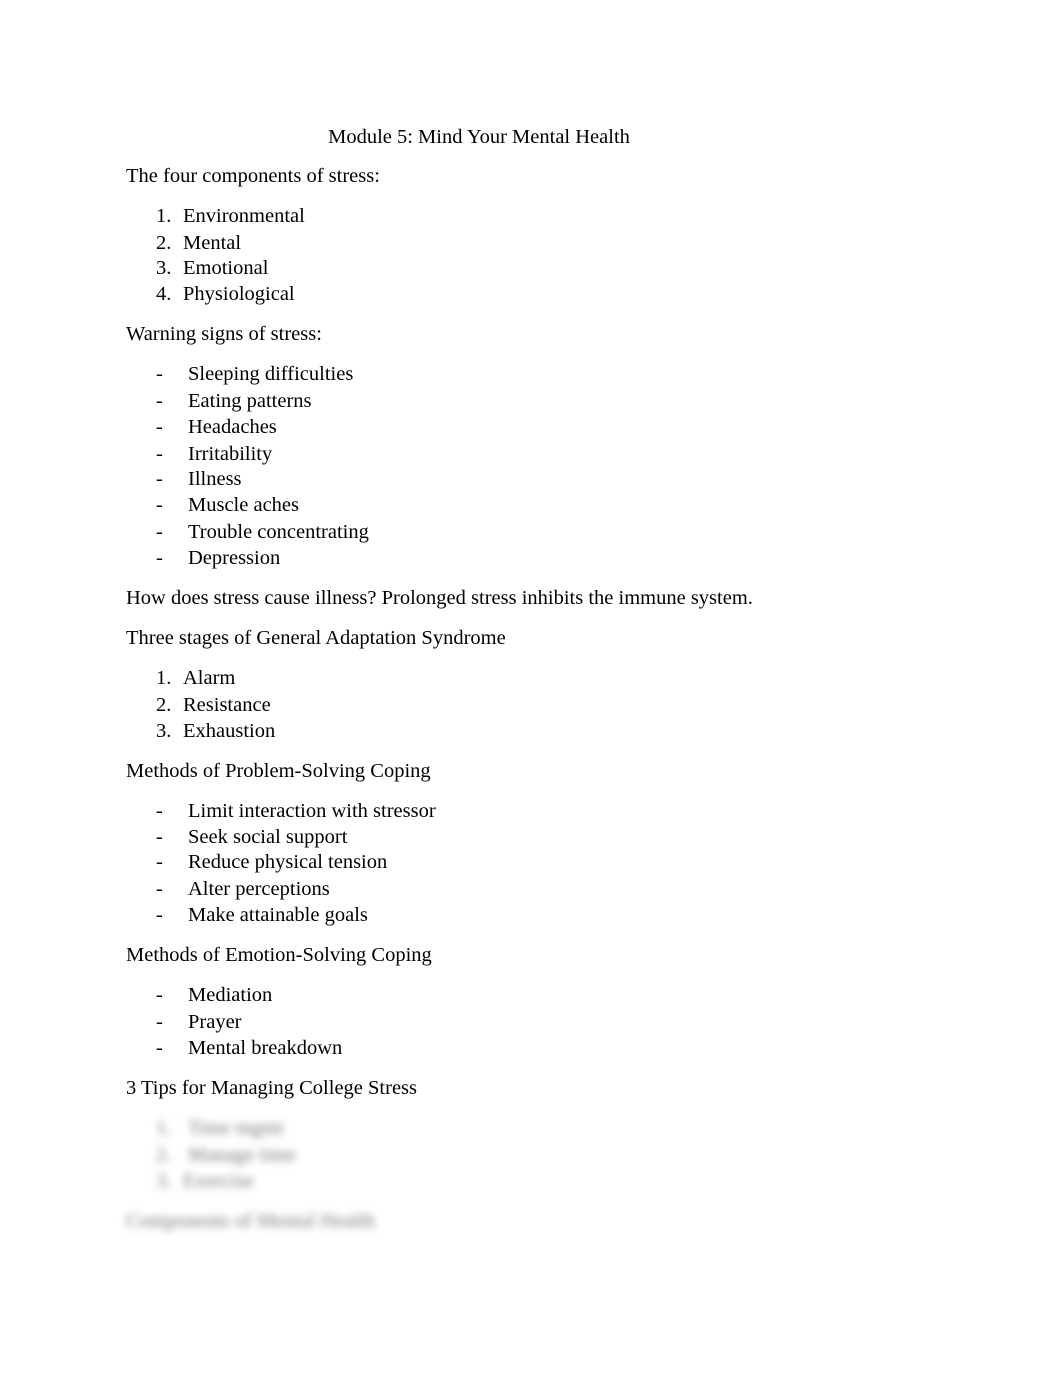 The image size is (1062, 1377). What do you see at coordinates (271, 1088) in the screenshot?
I see `tips-heading: 3 Tips for Managing College Stress` at bounding box center [271, 1088].